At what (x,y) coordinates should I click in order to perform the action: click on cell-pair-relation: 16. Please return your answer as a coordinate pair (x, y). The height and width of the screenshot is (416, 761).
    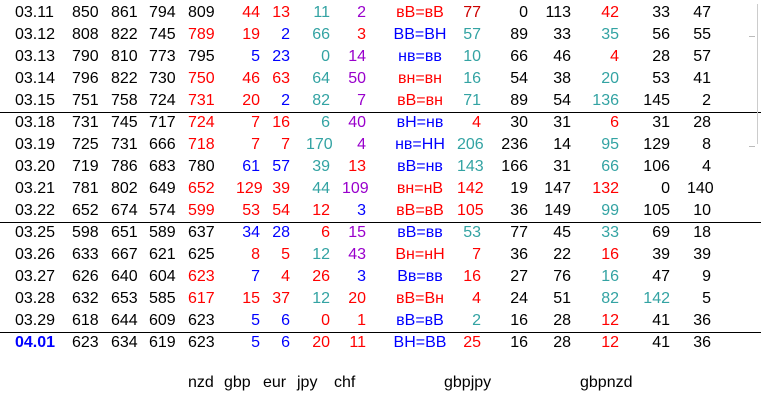
    Looking at the image, I should click on (472, 276).